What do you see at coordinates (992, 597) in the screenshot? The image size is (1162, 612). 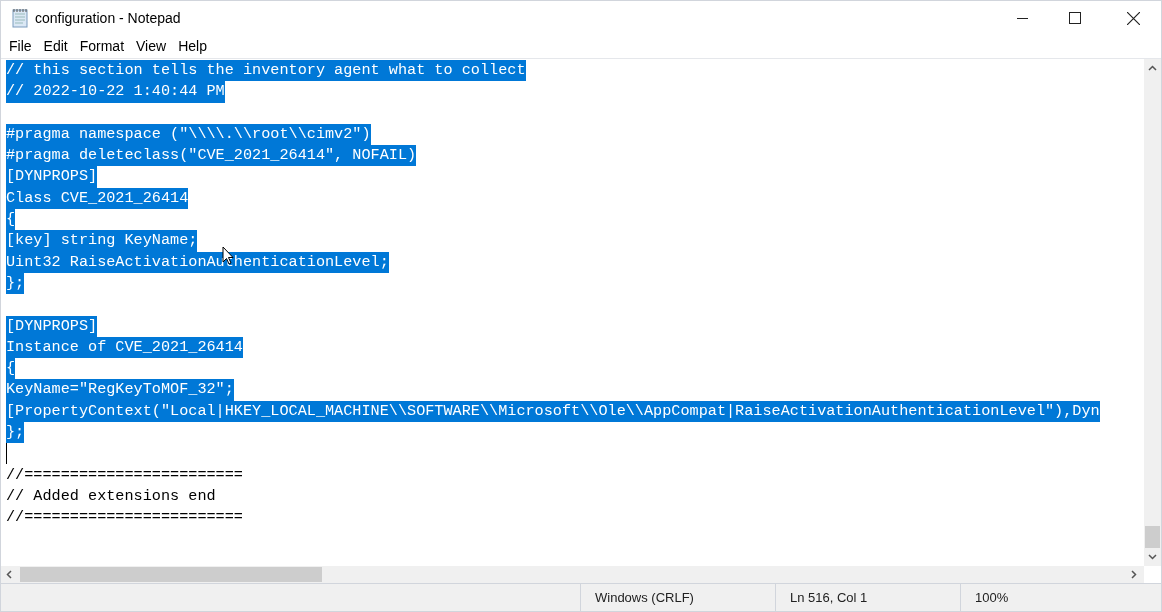 I see `status-text: 100%` at bounding box center [992, 597].